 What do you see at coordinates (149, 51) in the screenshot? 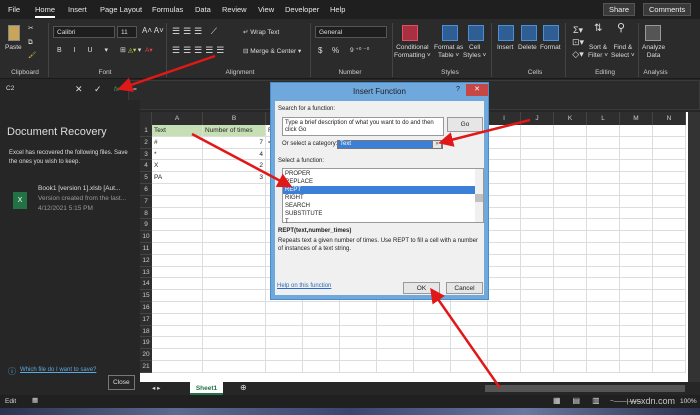
I see `font-color-icon: A▾` at bounding box center [149, 51].